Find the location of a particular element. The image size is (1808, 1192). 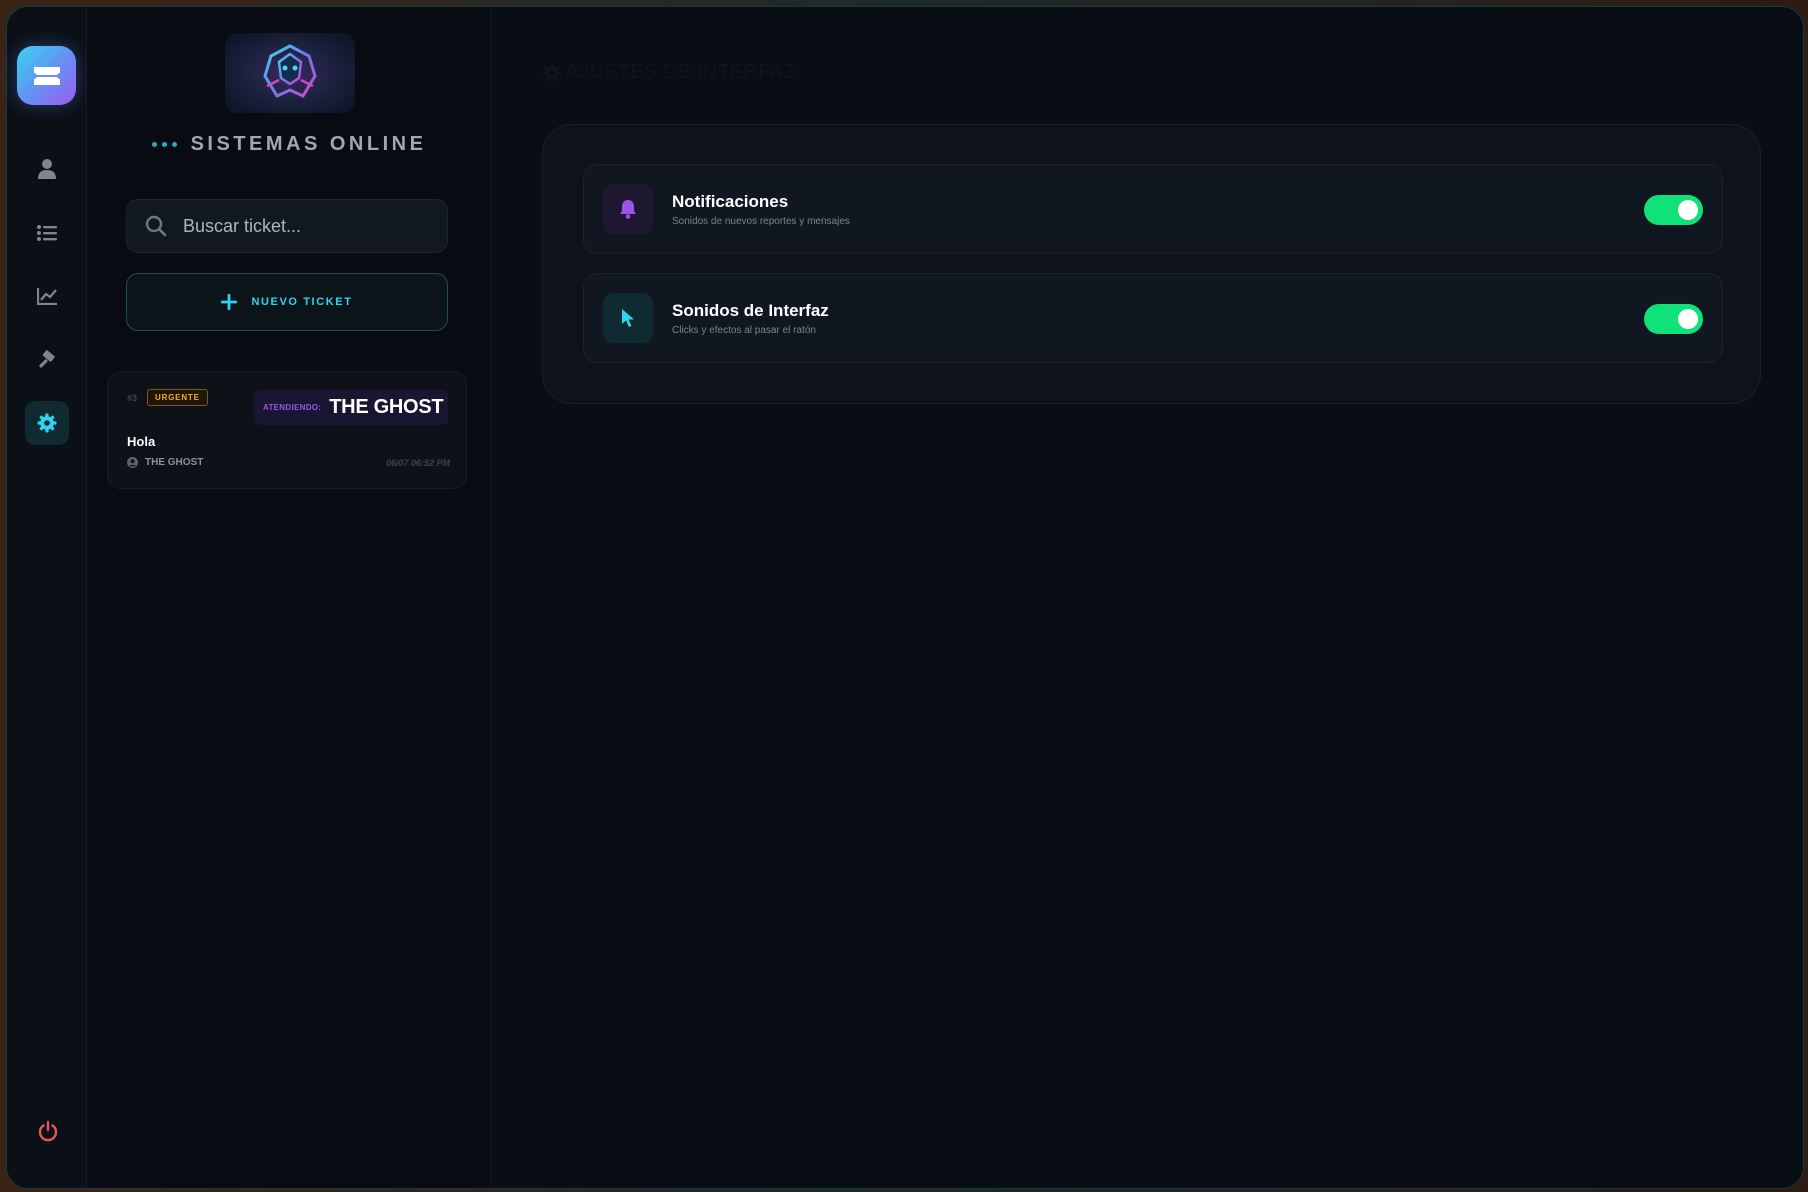

new-ticket-label: NUEVO TICKET is located at coordinates (302, 302).